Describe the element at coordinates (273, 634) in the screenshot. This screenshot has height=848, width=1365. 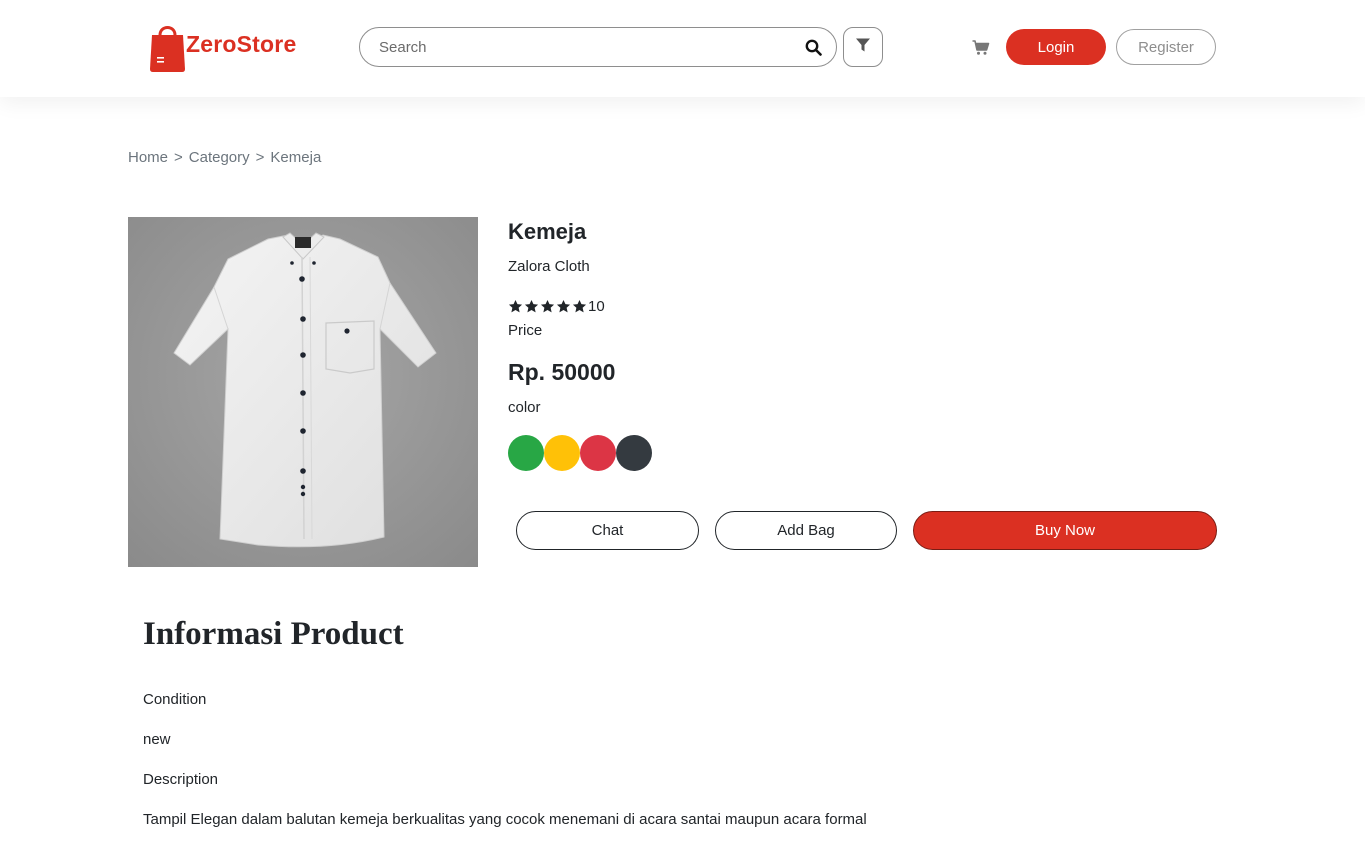
I see `info-heading: Informasi Product` at that location.